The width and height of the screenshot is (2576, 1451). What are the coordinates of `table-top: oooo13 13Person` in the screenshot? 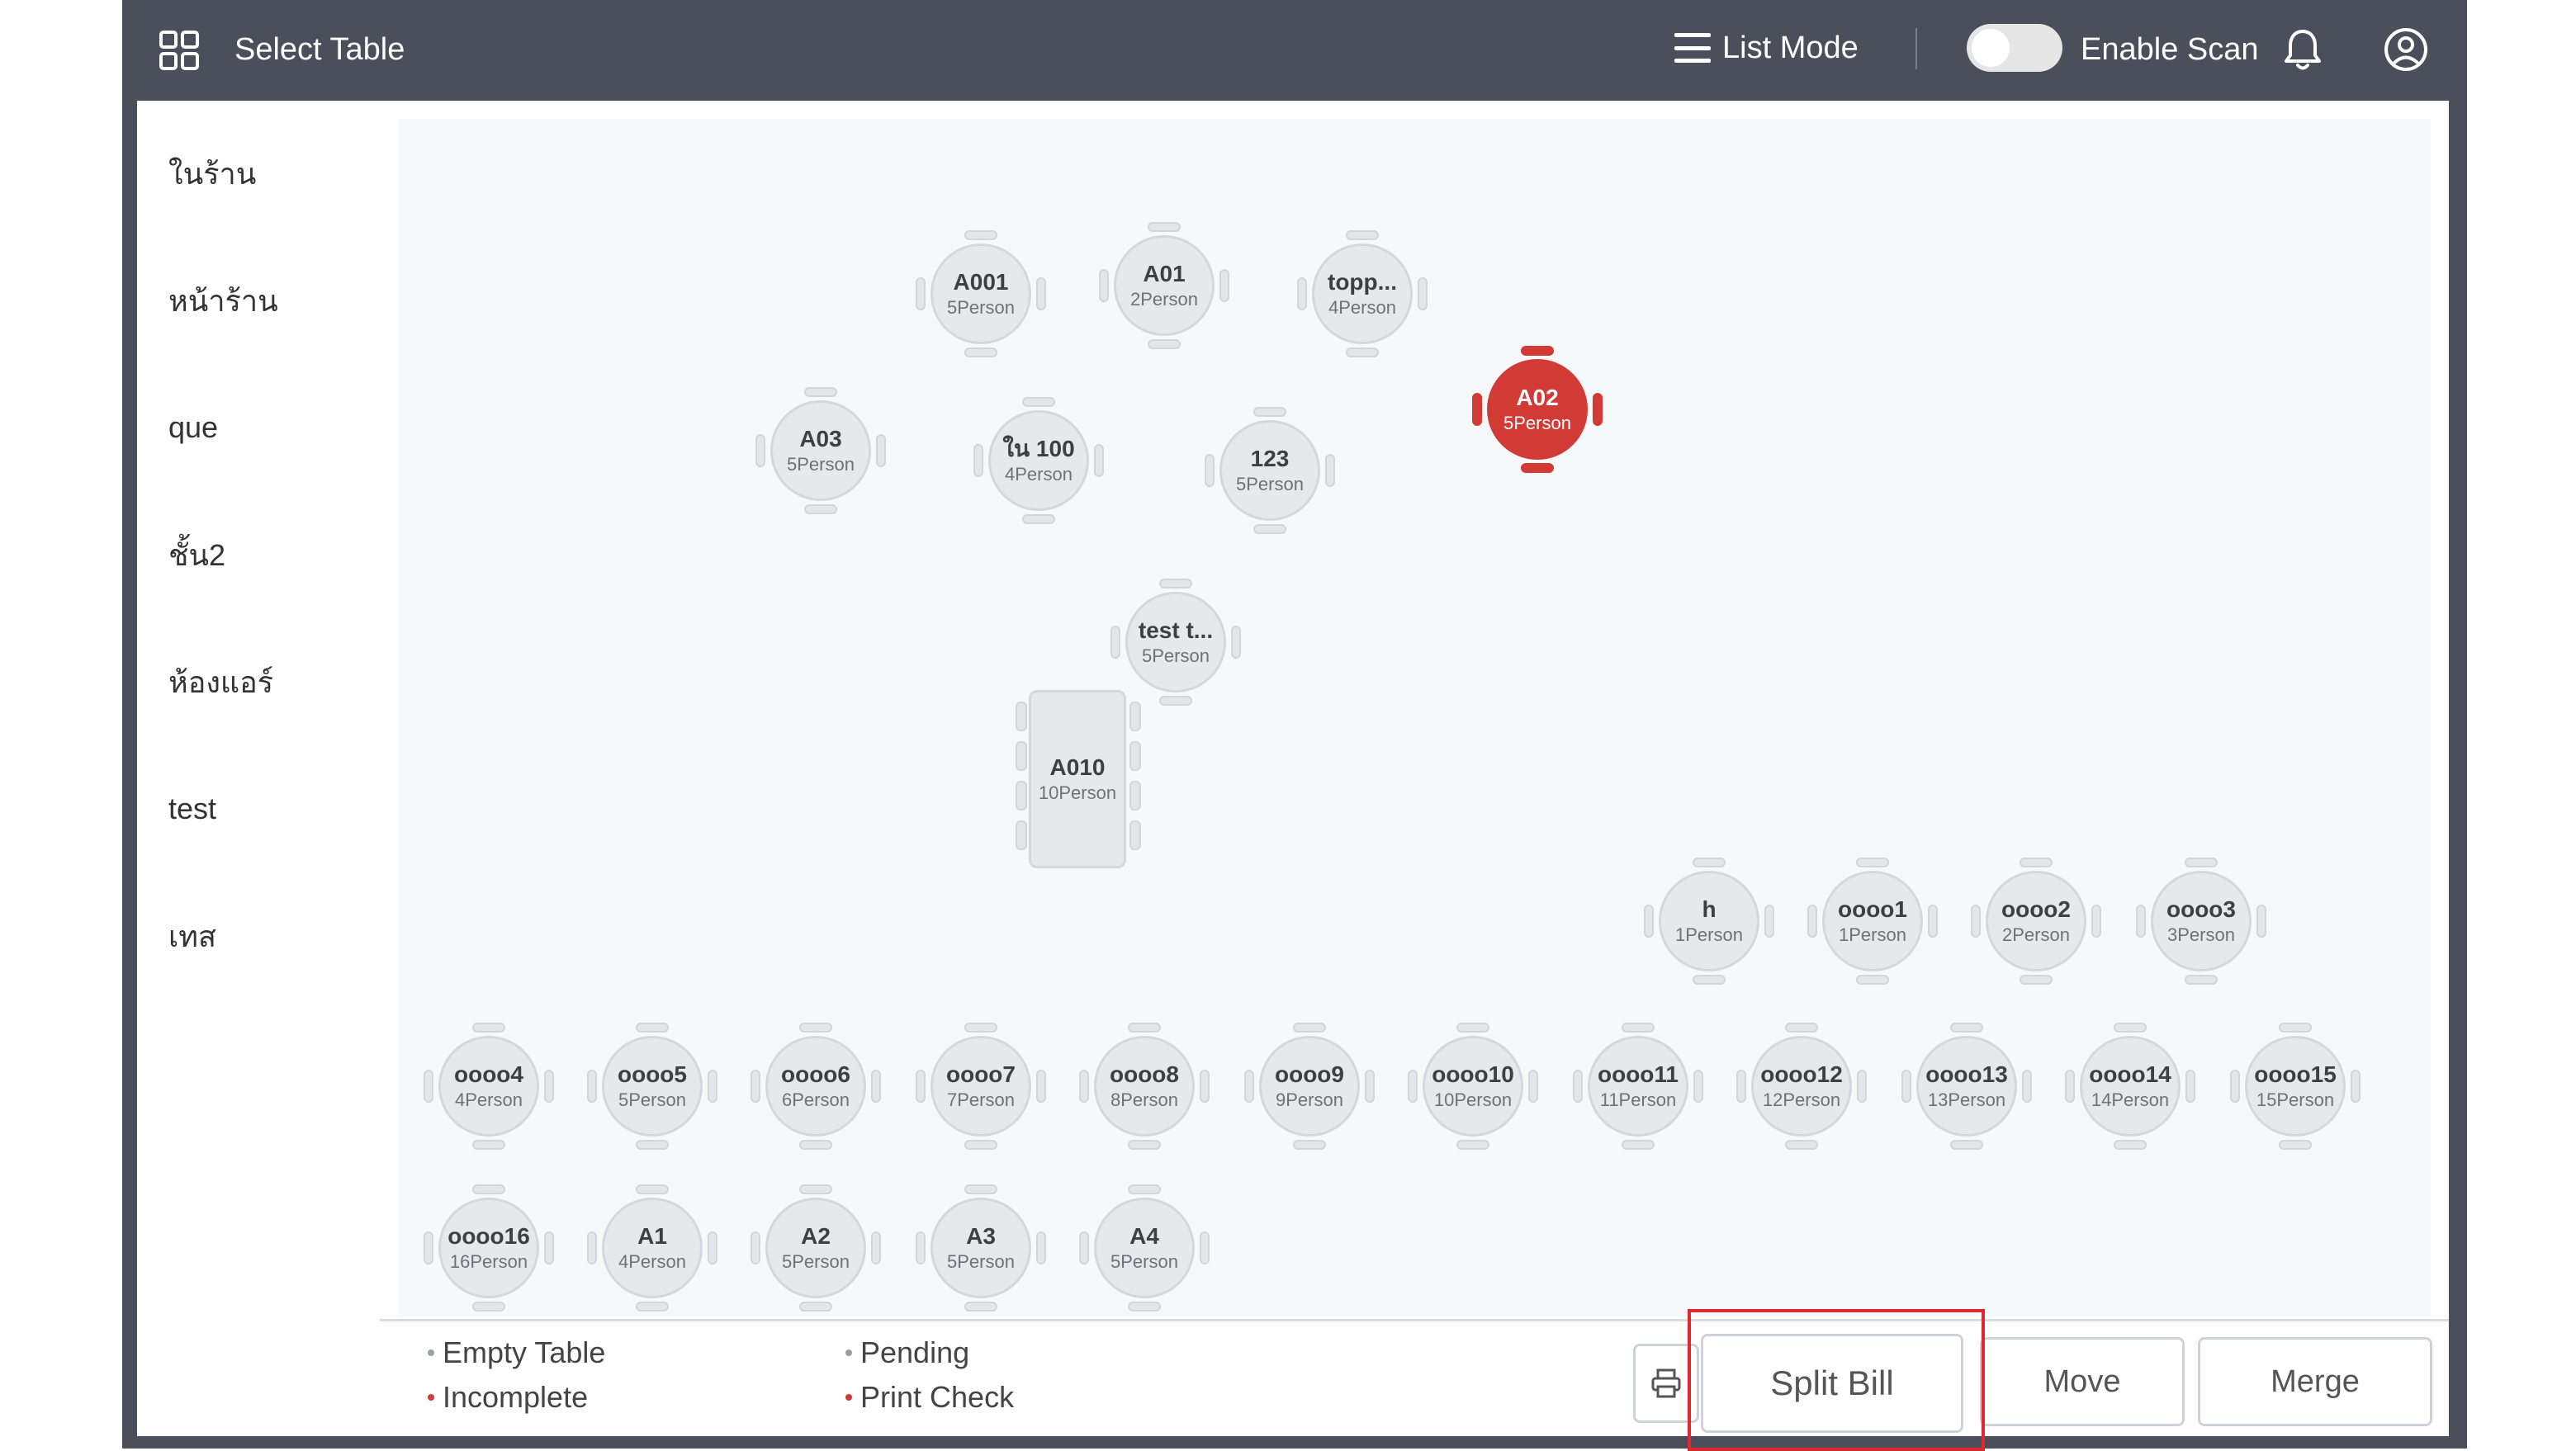 It's located at (1966, 1086).